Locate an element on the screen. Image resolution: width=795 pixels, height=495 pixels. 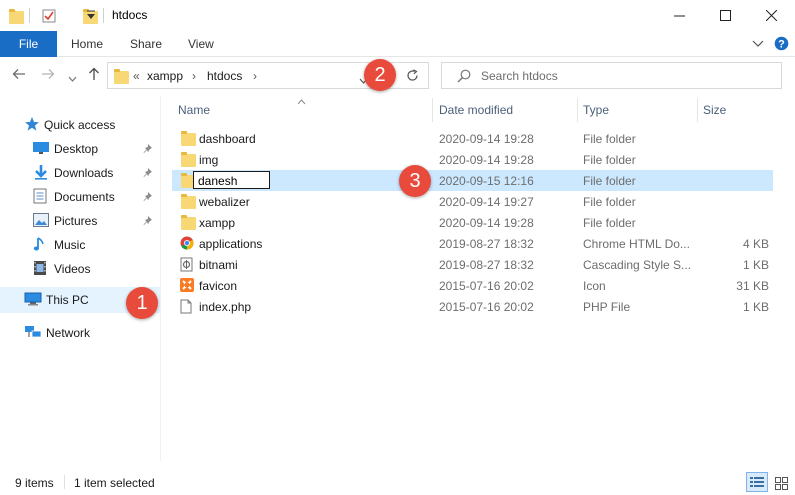
file-date: 2019-08-27 18:32 is located at coordinates (486, 265).